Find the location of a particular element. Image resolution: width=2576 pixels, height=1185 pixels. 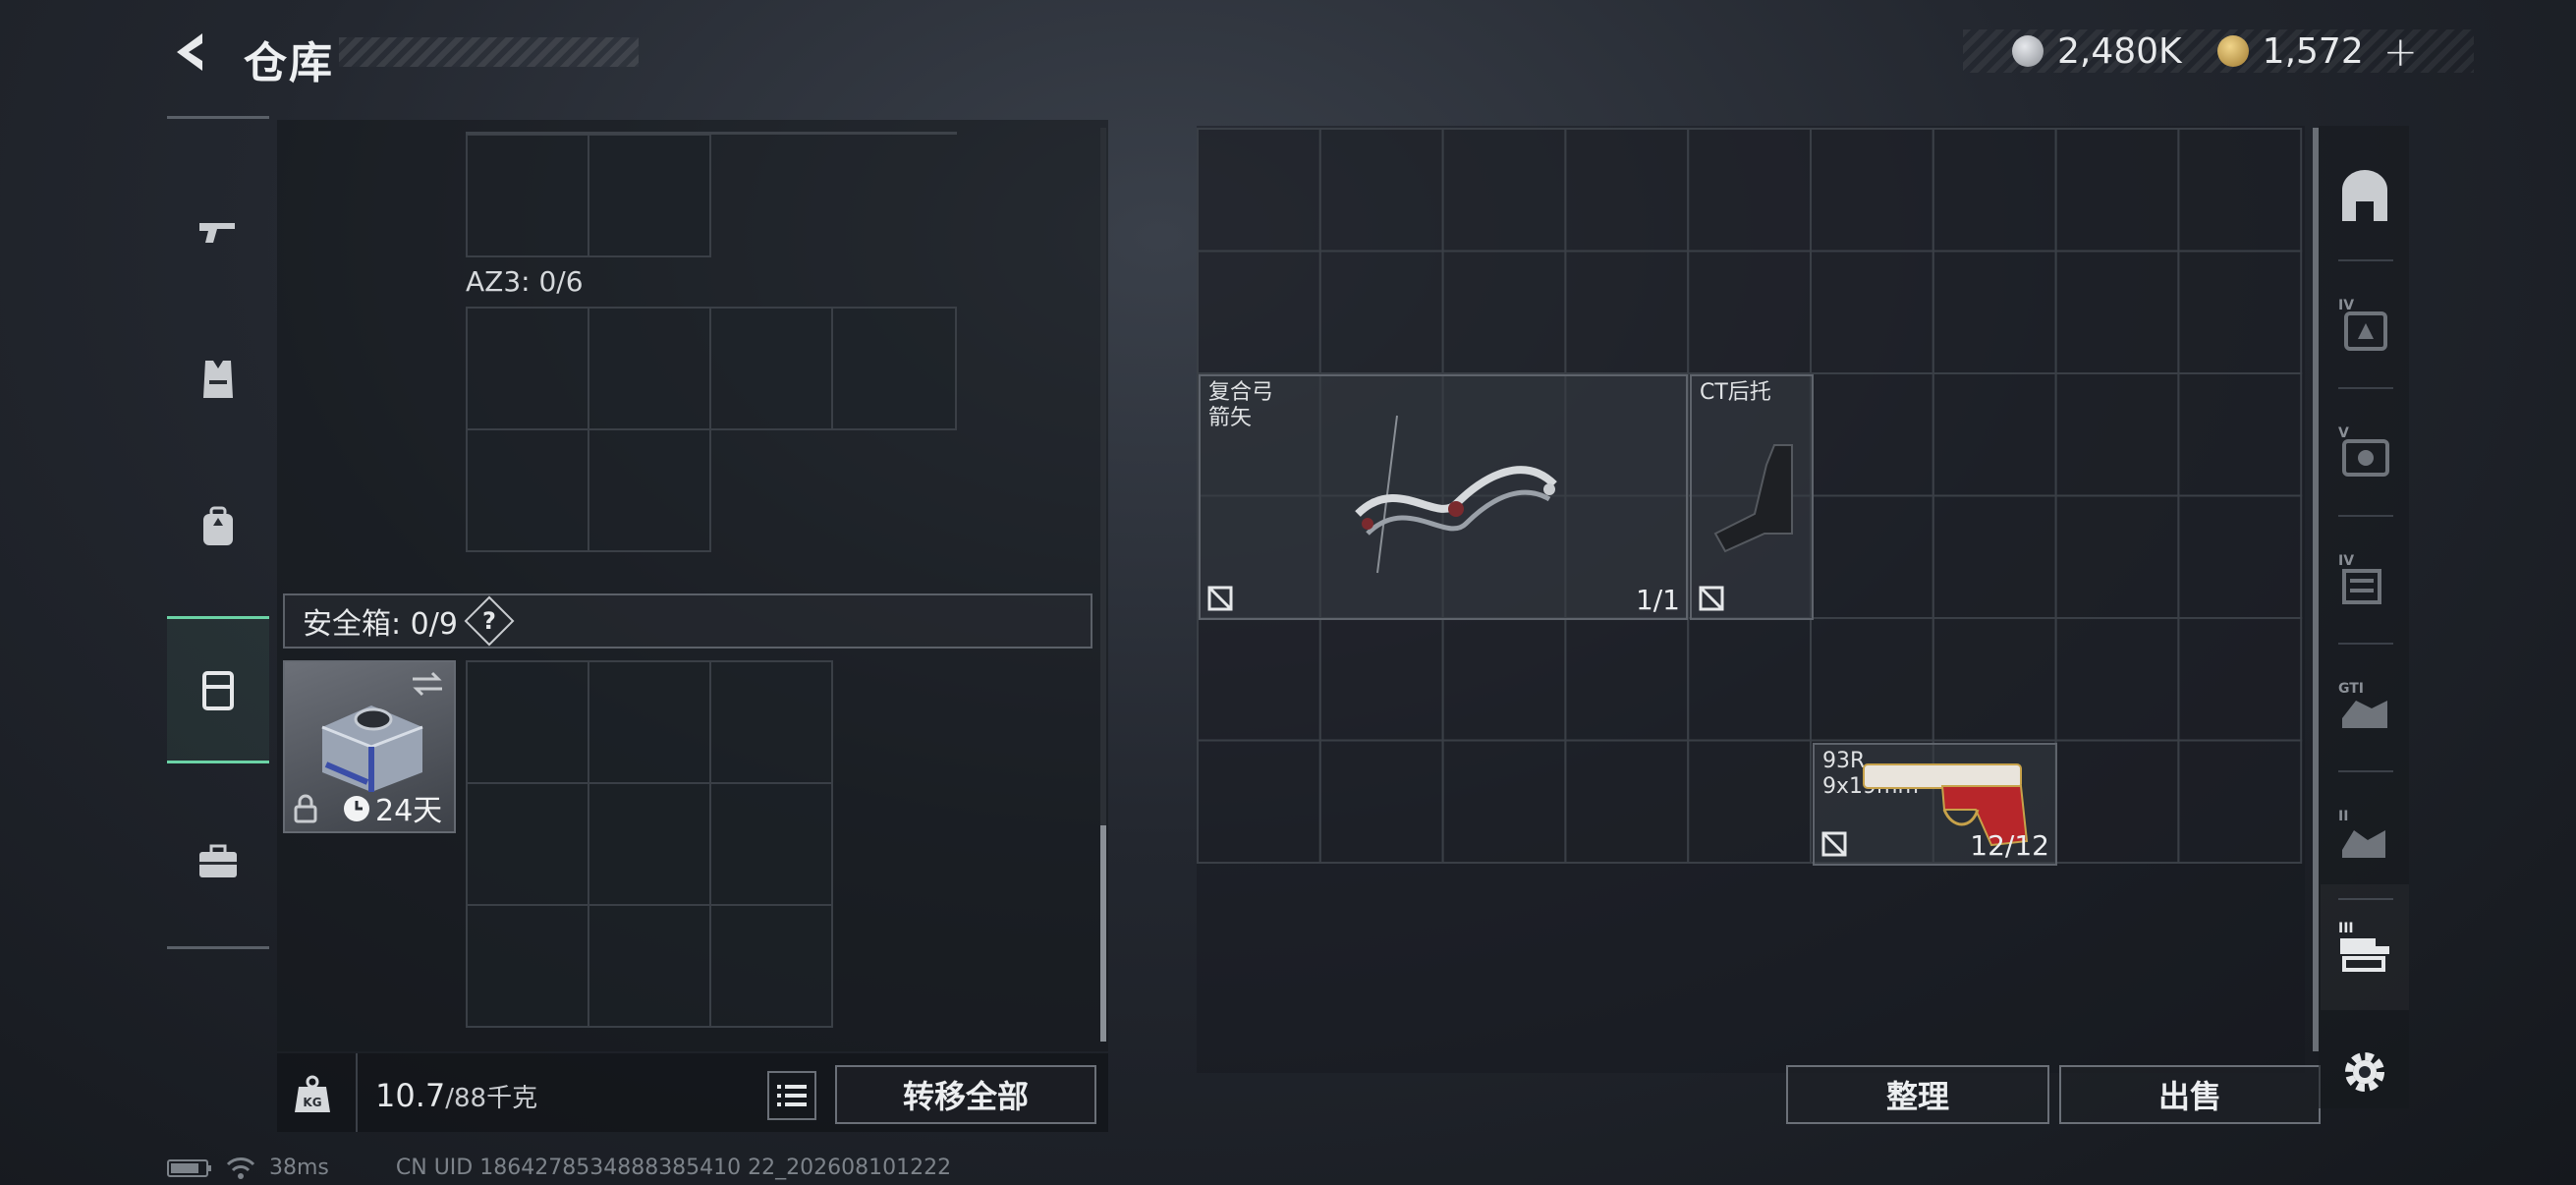

tab-storage-iii: III is located at coordinates (2365, 947).